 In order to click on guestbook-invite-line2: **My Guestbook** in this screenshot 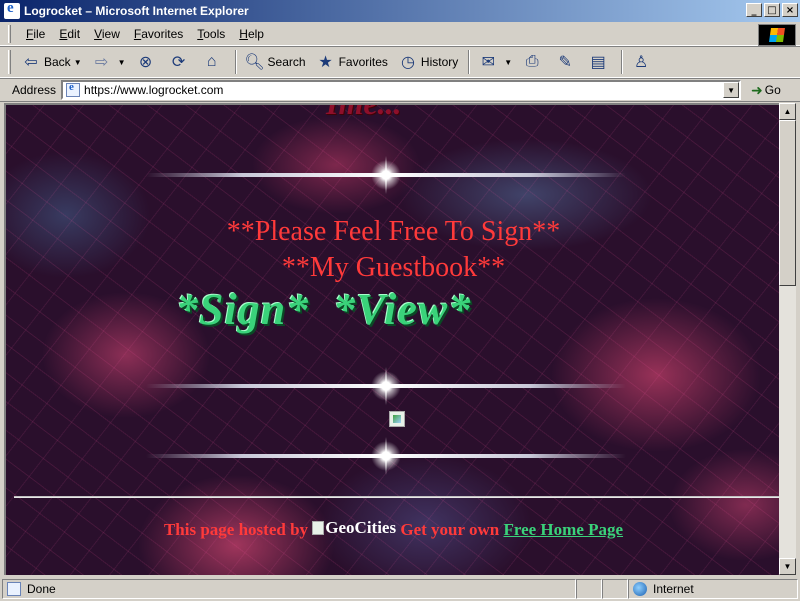, I will do `click(393, 267)`.